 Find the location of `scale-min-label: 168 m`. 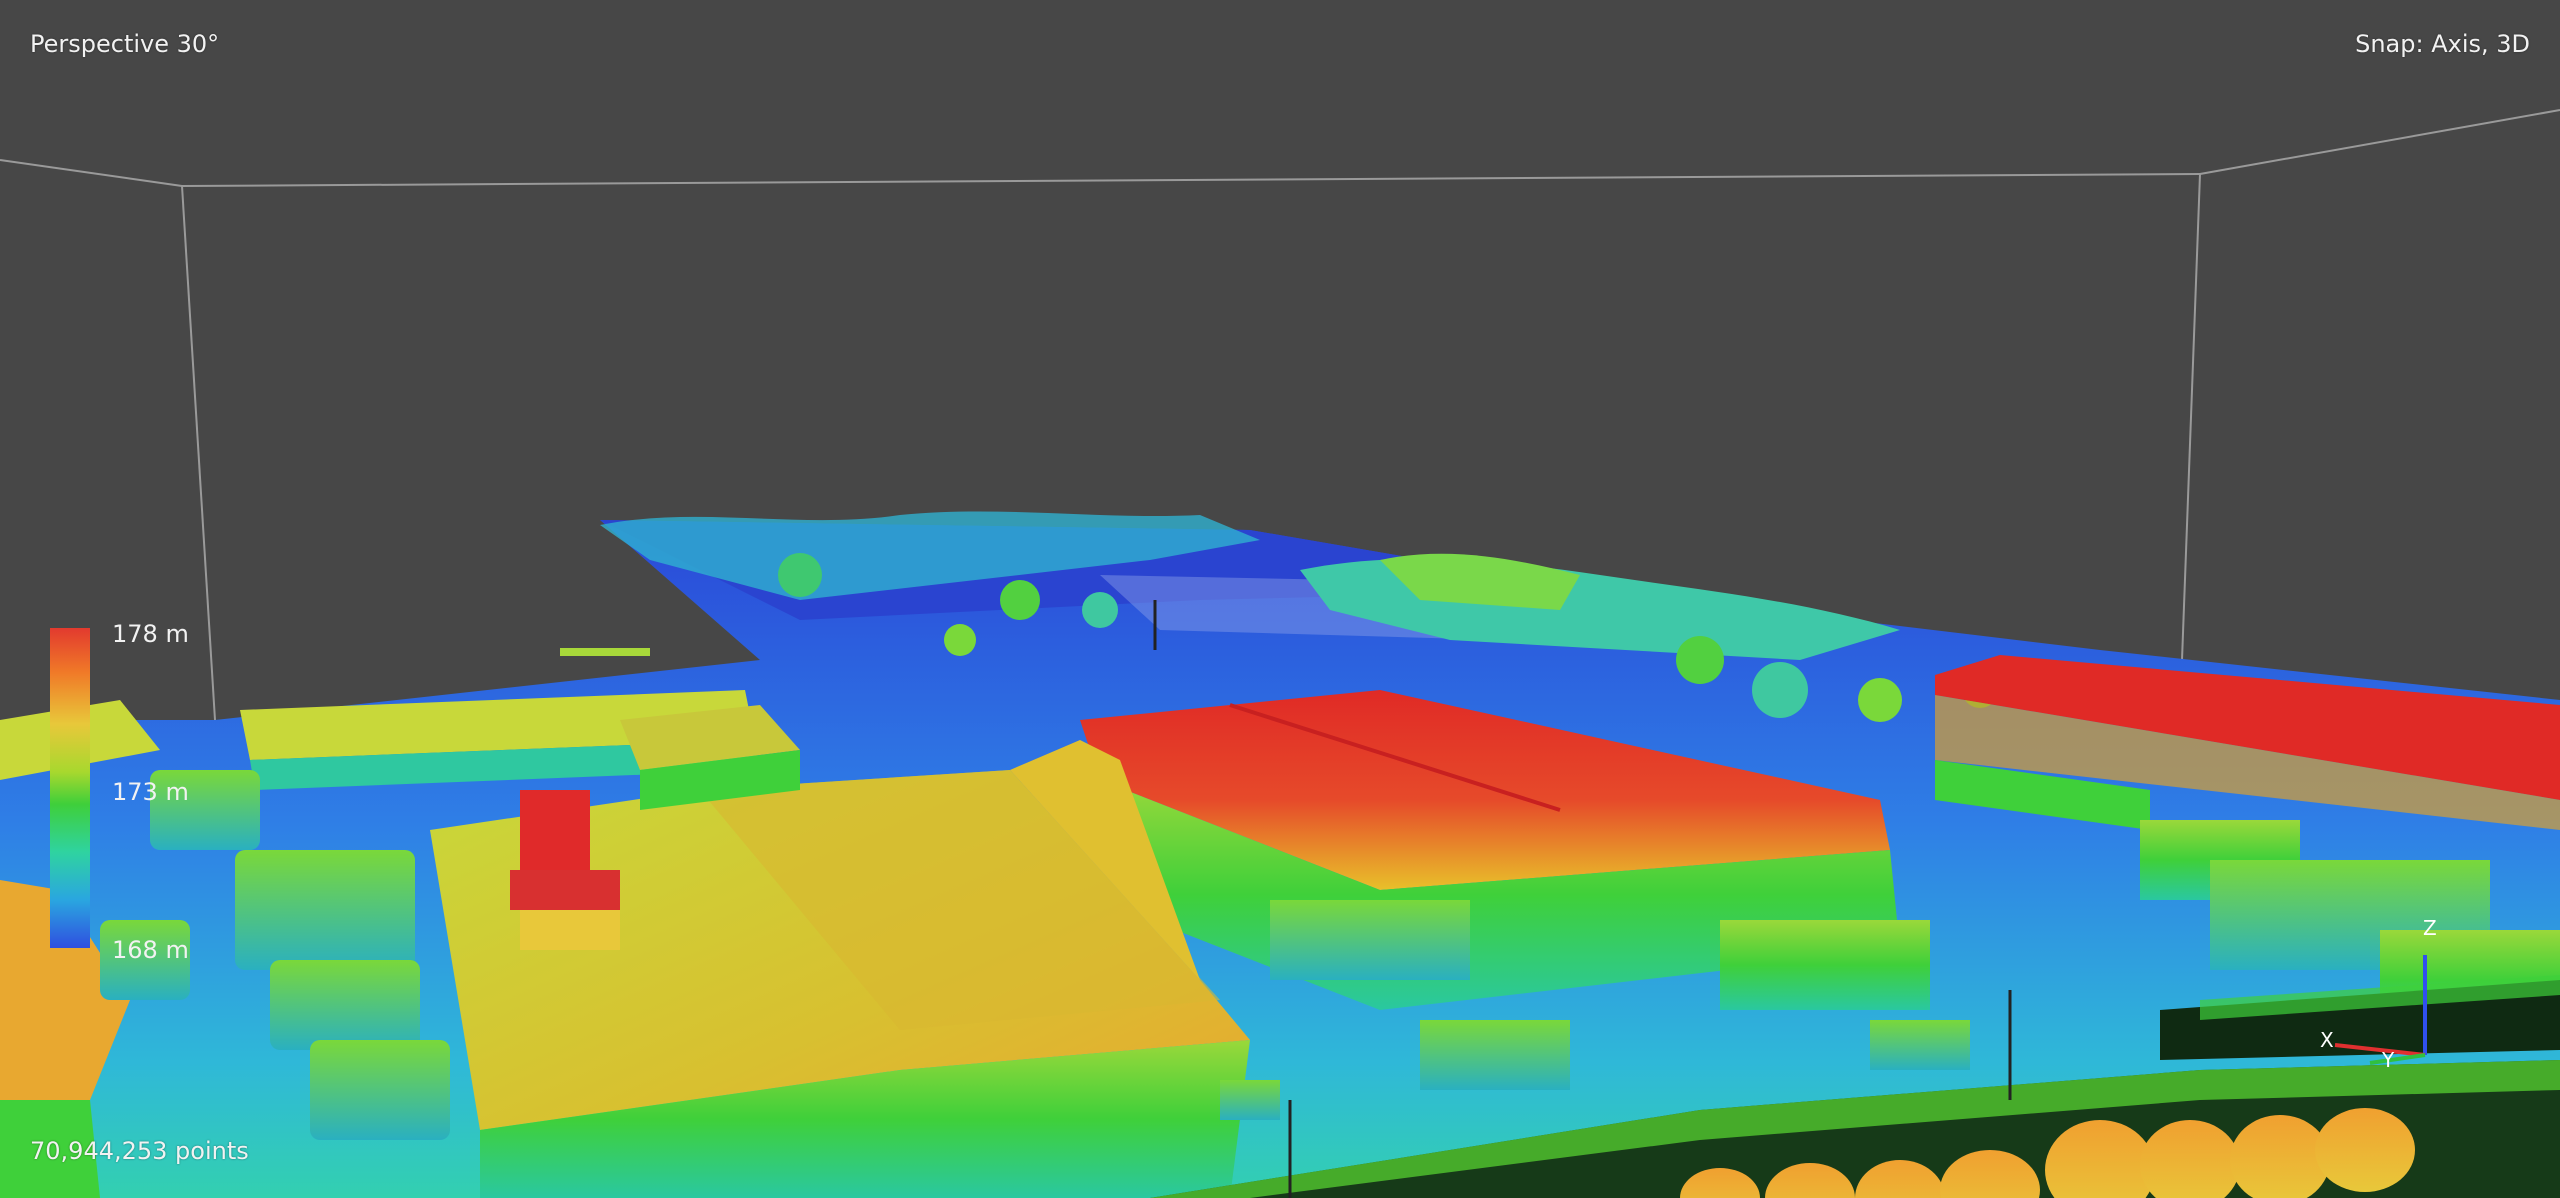

scale-min-label: 168 m is located at coordinates (150, 950).